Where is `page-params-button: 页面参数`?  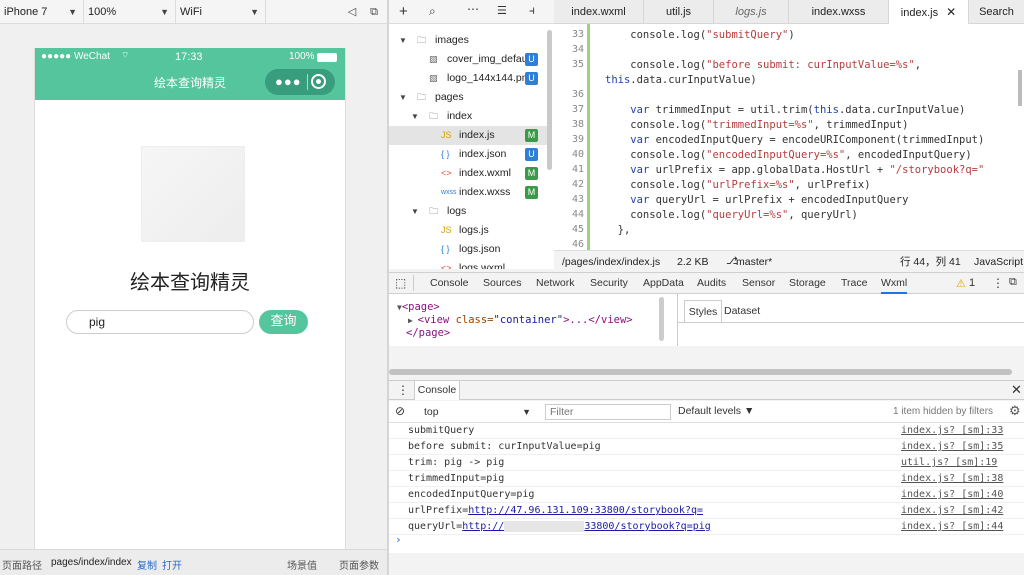
page-params-button: 页面参数 is located at coordinates (359, 564).